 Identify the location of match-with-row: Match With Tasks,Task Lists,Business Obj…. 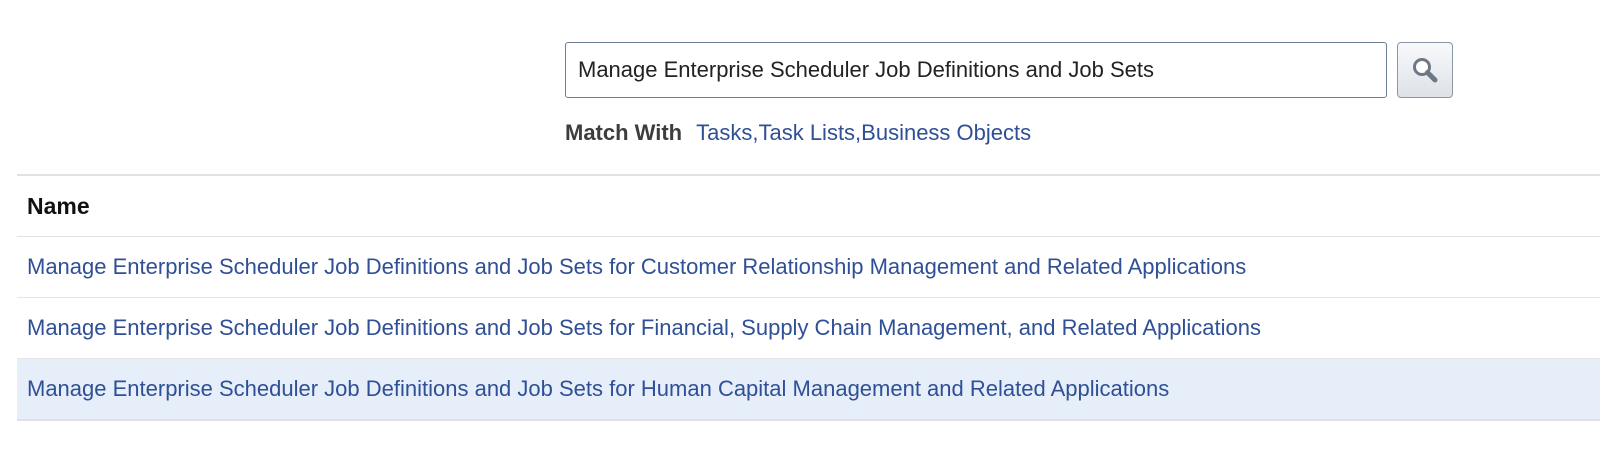
(798, 133).